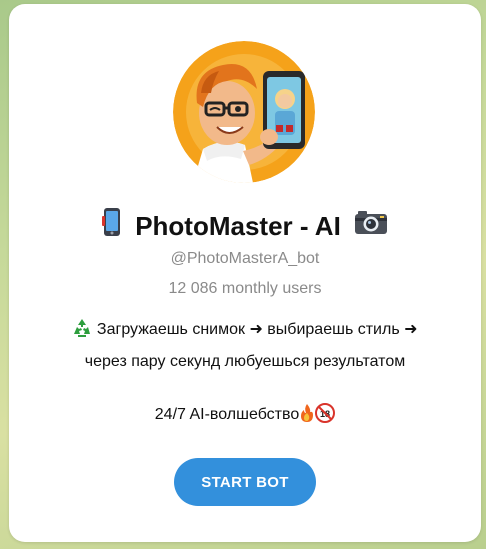 This screenshot has height=549, width=486. Describe the element at coordinates (82, 333) in the screenshot. I see `recycle-icon` at that location.